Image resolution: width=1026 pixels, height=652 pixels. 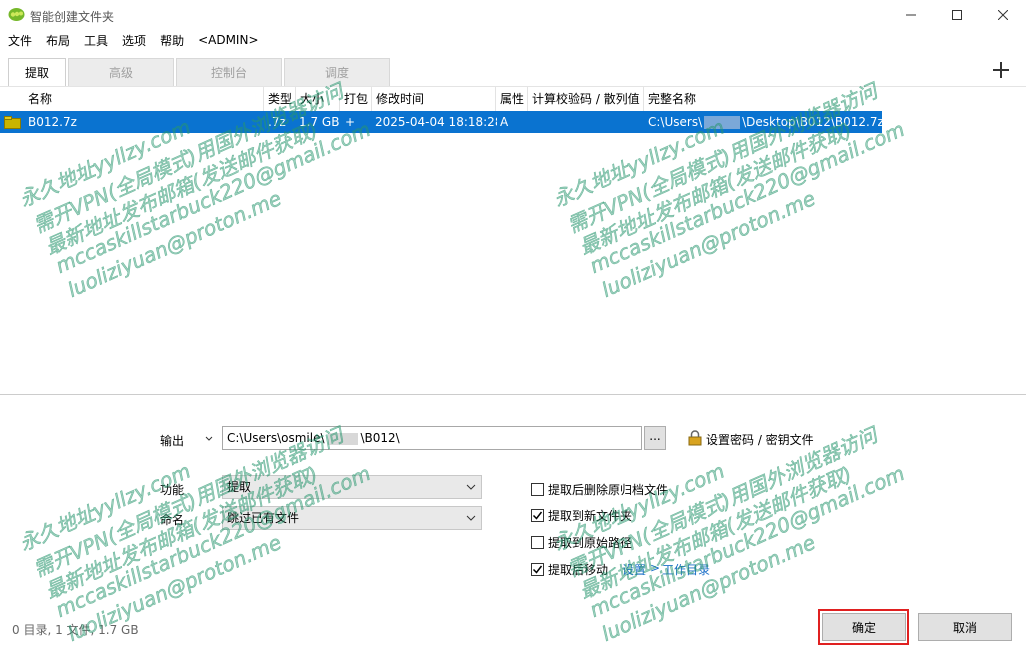 I want to click on naming-select: 跳过已有文件, so click(x=352, y=518).